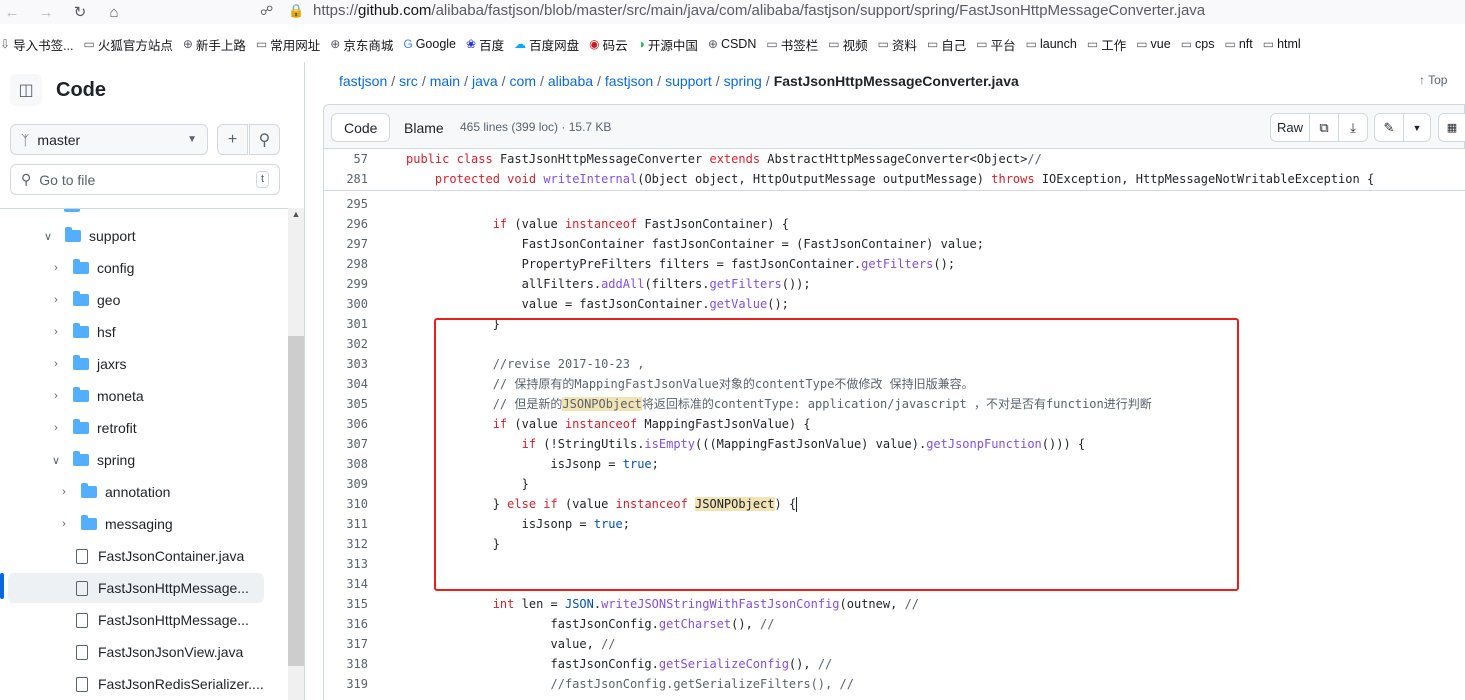  I want to click on tree-folder: ∨ support, so click(140, 236).